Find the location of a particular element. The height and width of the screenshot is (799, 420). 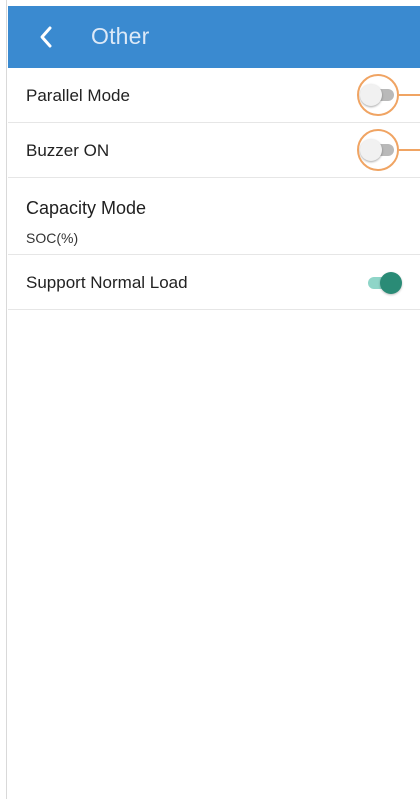

setting-label: Parallel Mode is located at coordinates (78, 95).